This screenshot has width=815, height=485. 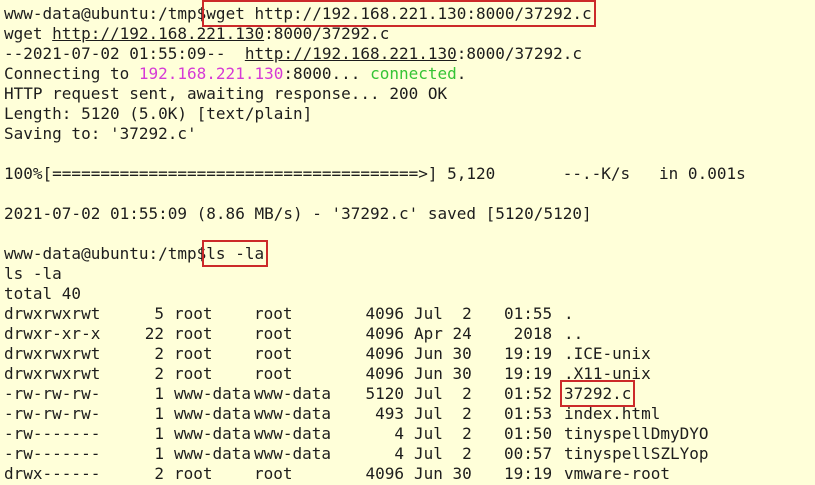 What do you see at coordinates (43, 293) in the screenshot?
I see `total-line: total 40` at bounding box center [43, 293].